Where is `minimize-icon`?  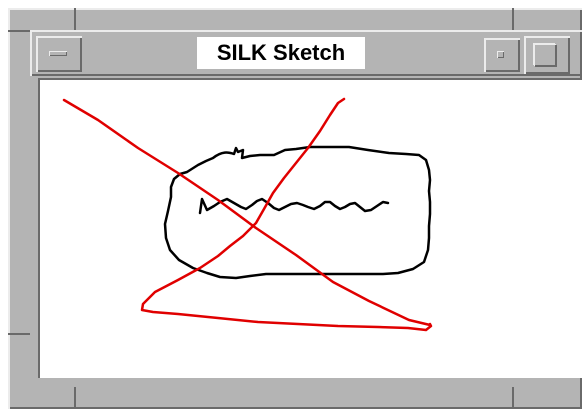 minimize-icon is located at coordinates (500, 54).